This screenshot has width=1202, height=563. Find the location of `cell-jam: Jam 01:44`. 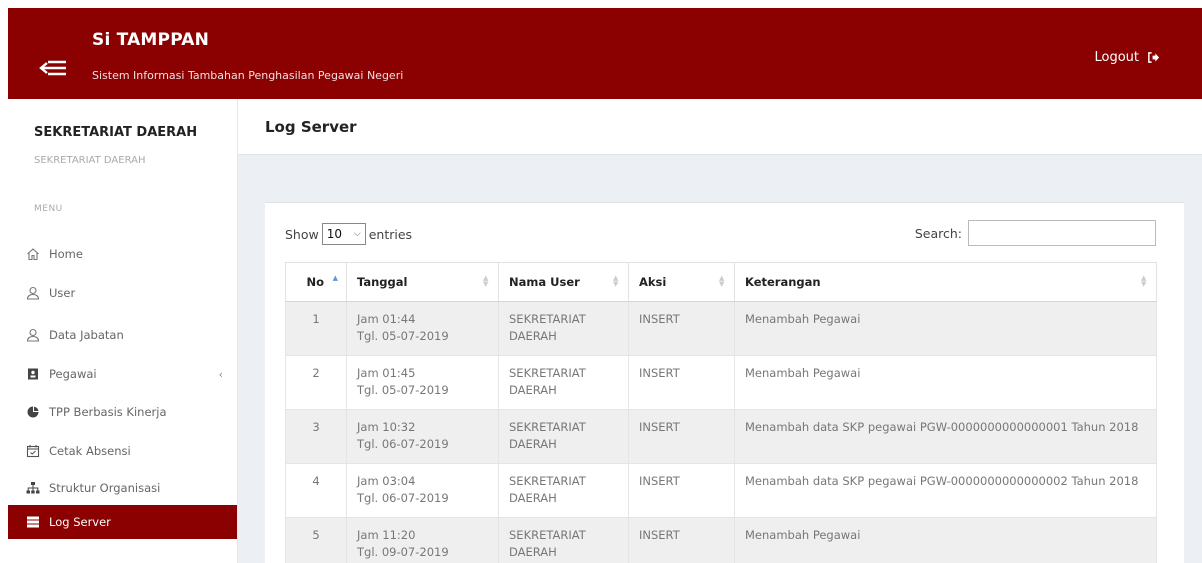

cell-jam: Jam 01:44 is located at coordinates (386, 319).